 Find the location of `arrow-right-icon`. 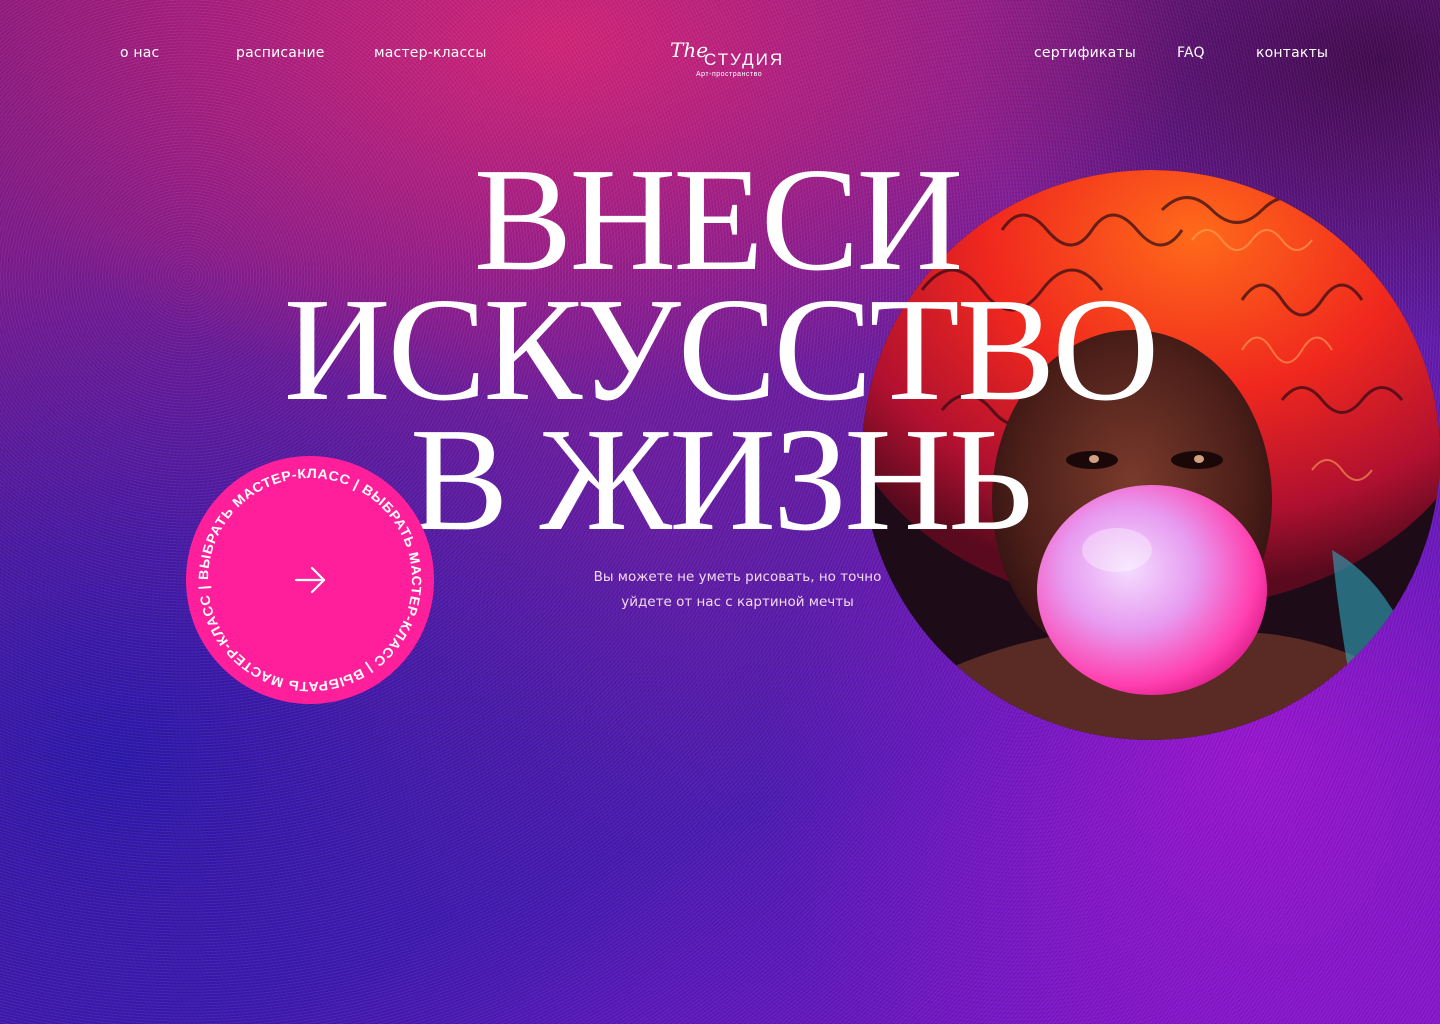

arrow-right-icon is located at coordinates (310, 580).